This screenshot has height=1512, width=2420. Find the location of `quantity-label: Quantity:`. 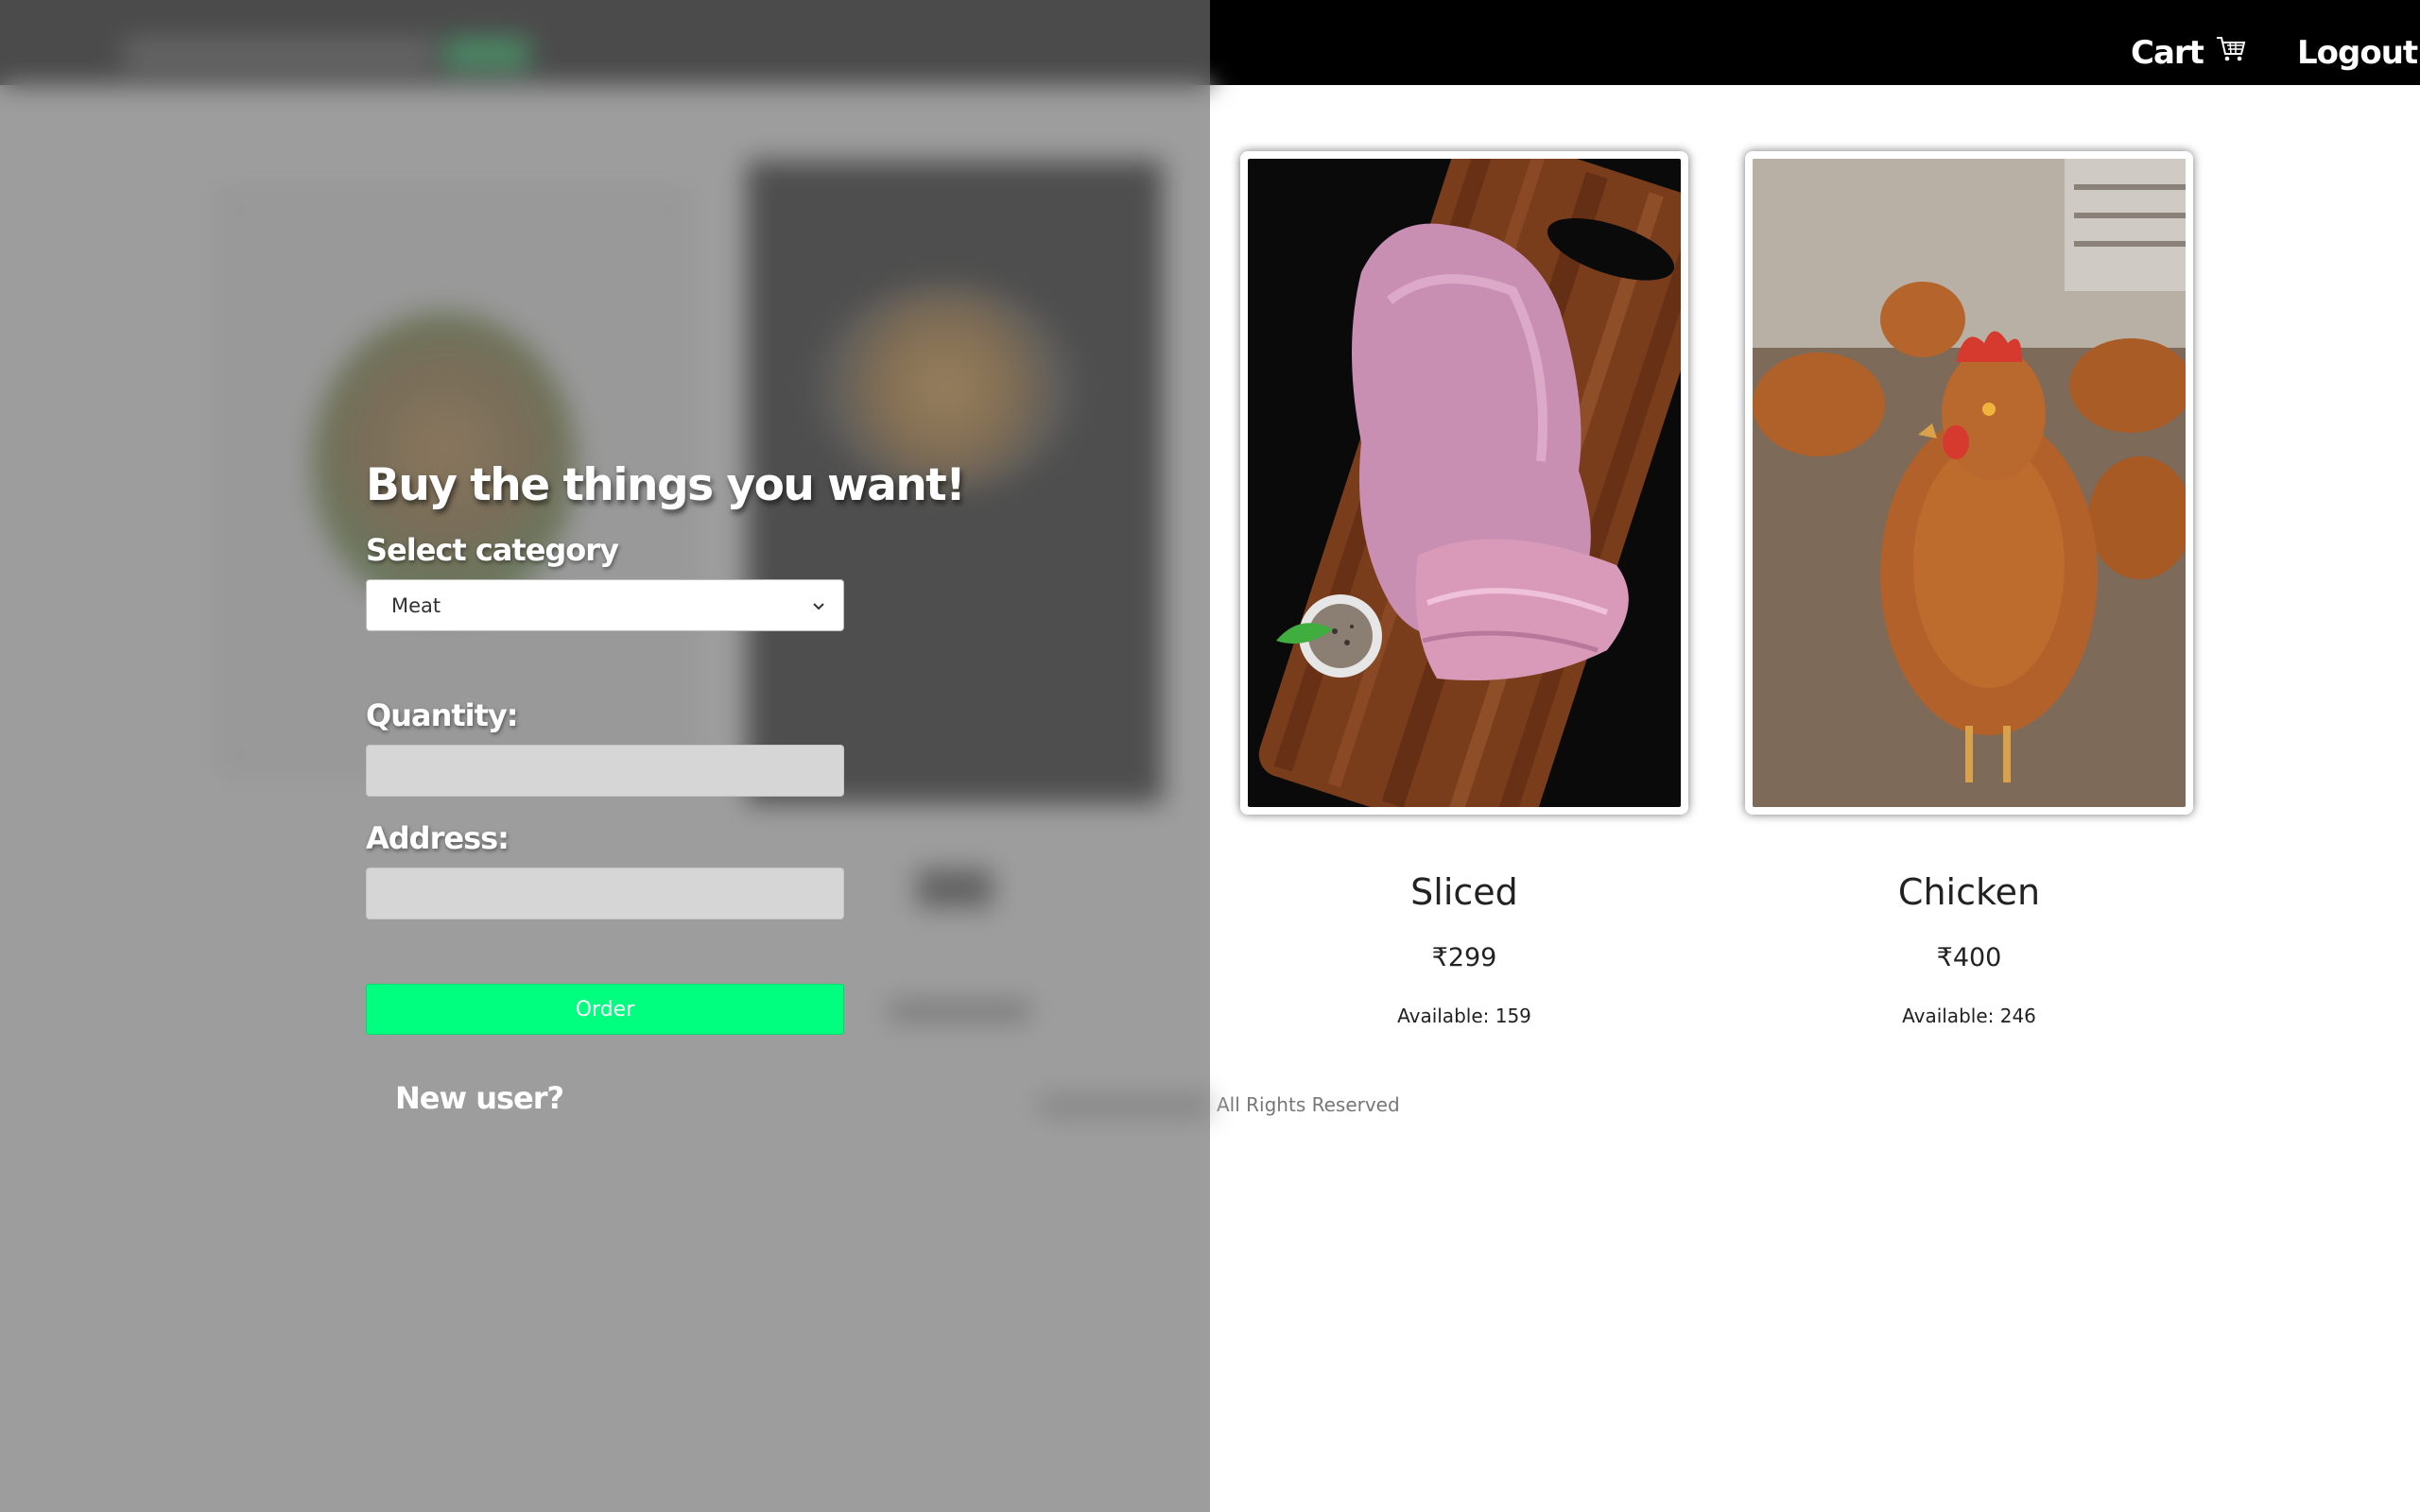

quantity-label: Quantity: is located at coordinates (442, 715).